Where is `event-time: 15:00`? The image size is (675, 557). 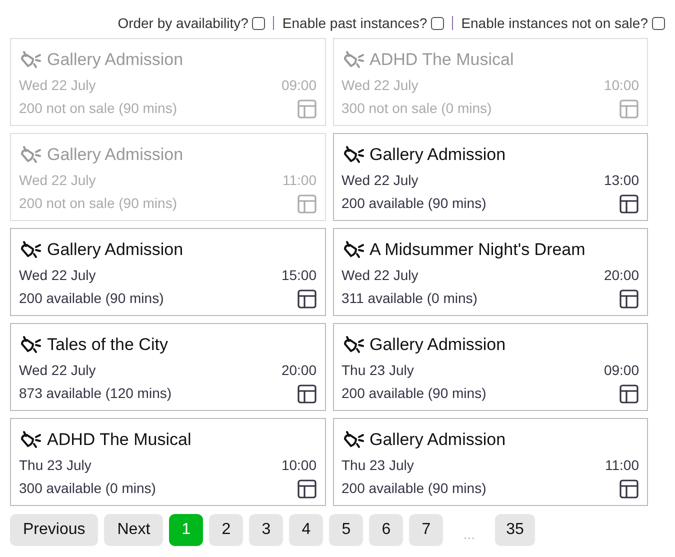
event-time: 15:00 is located at coordinates (298, 275).